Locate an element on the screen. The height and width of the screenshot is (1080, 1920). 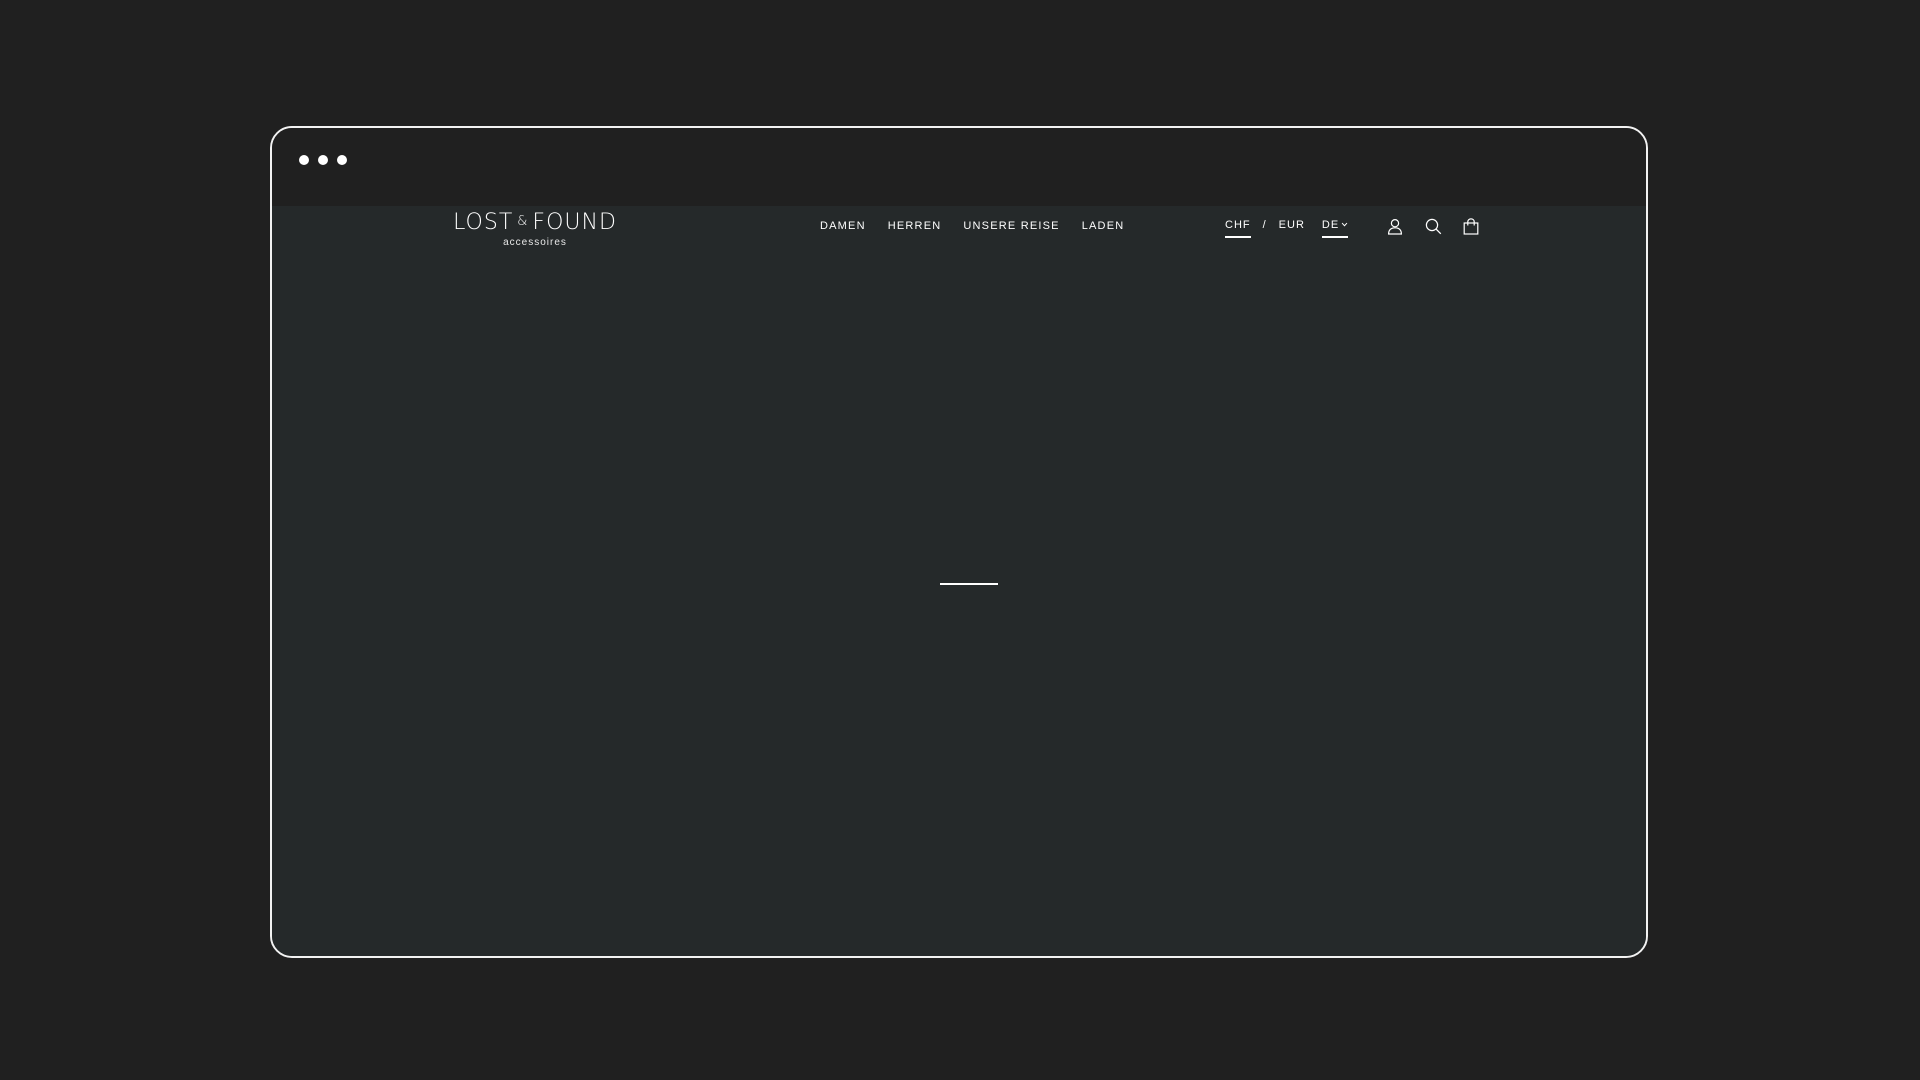
logo-wordmark: LOST & FOUND is located at coordinates (535, 223).